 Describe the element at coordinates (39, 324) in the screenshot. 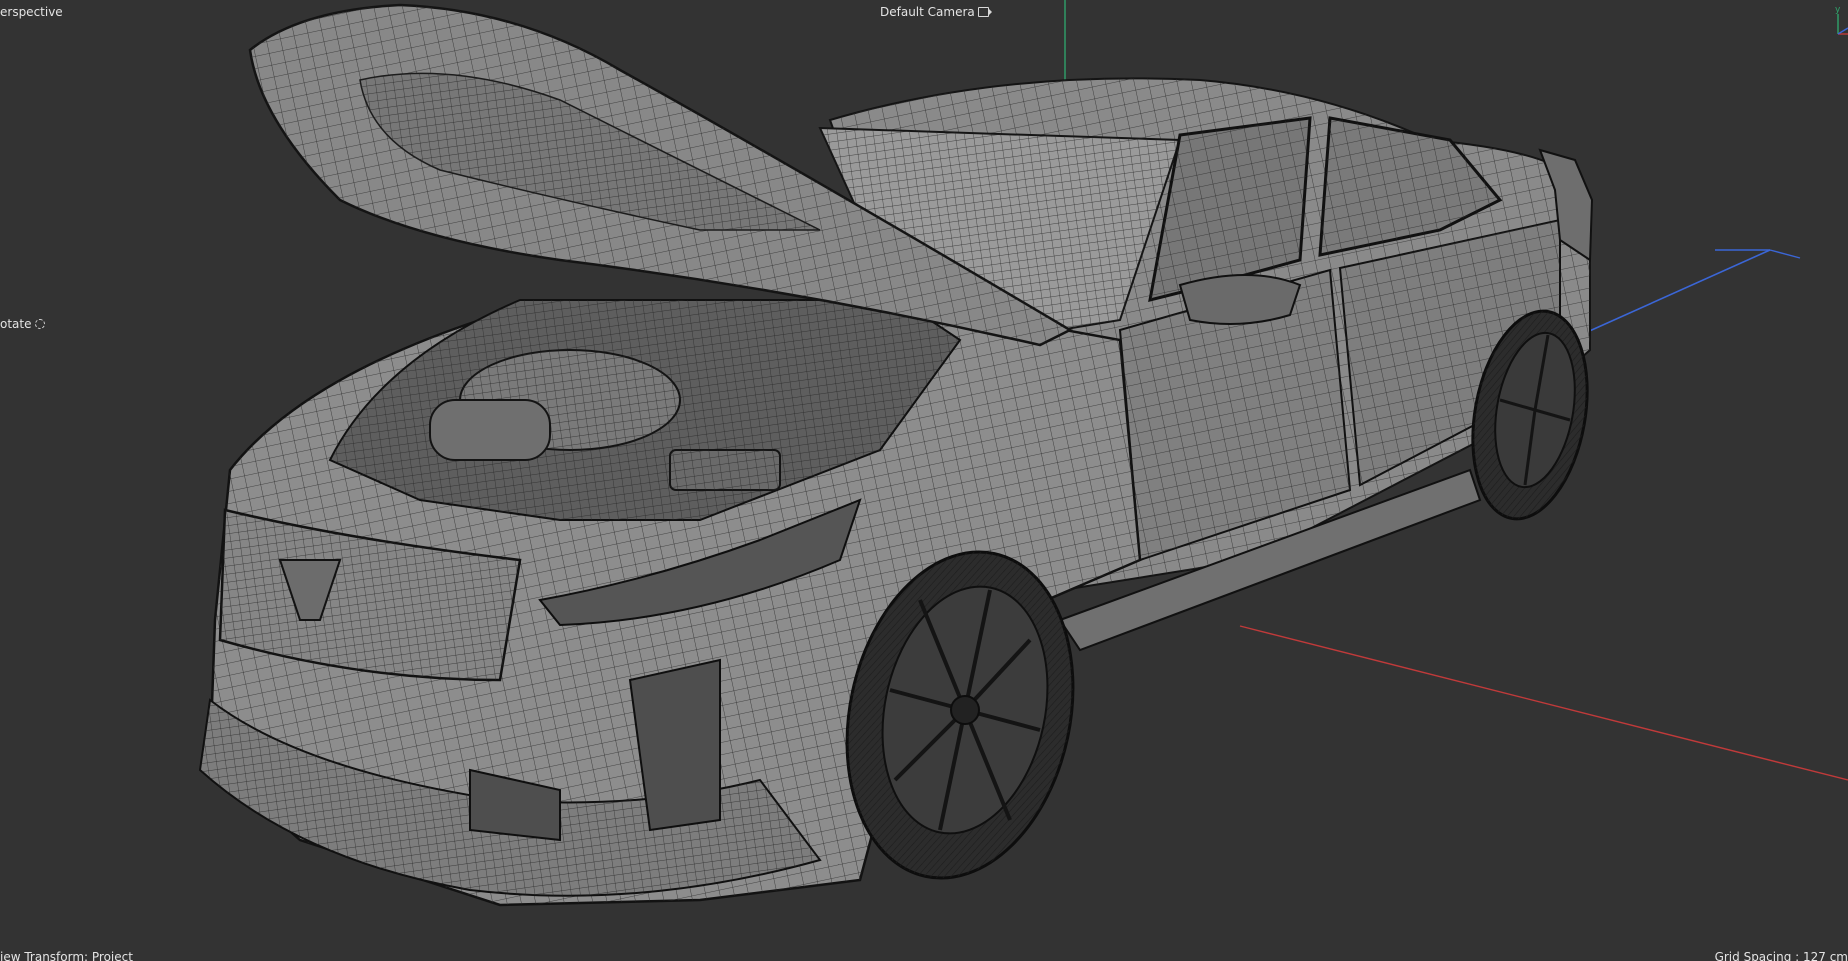

I see `rotate-icon` at that location.